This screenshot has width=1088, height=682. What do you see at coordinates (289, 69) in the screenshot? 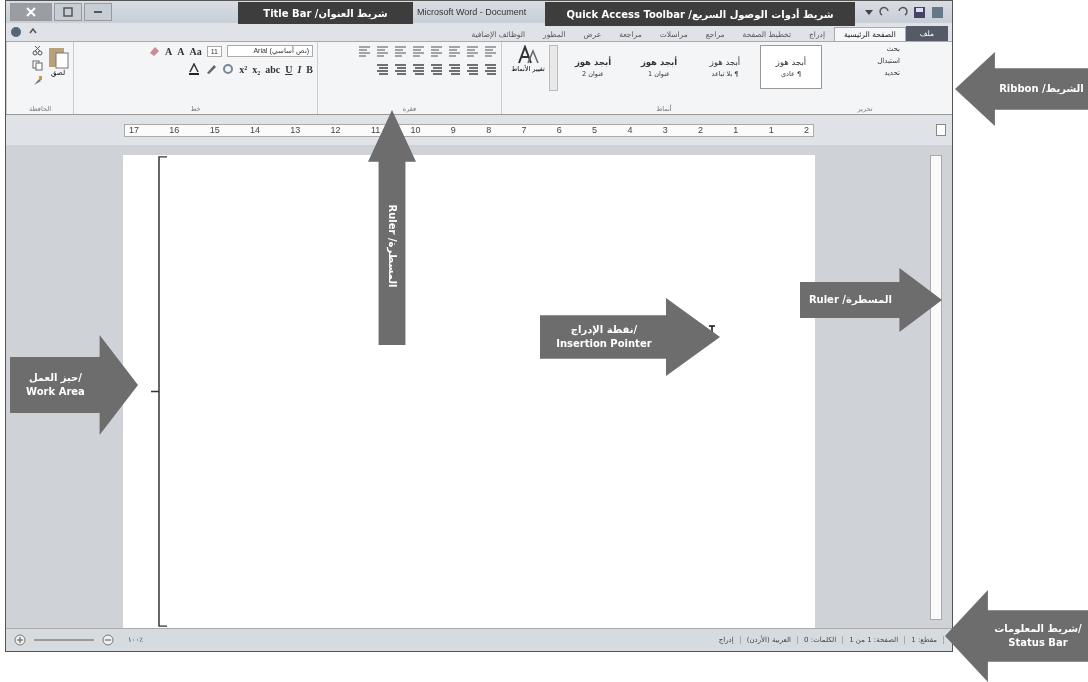
I see `format-button: U` at bounding box center [289, 69].